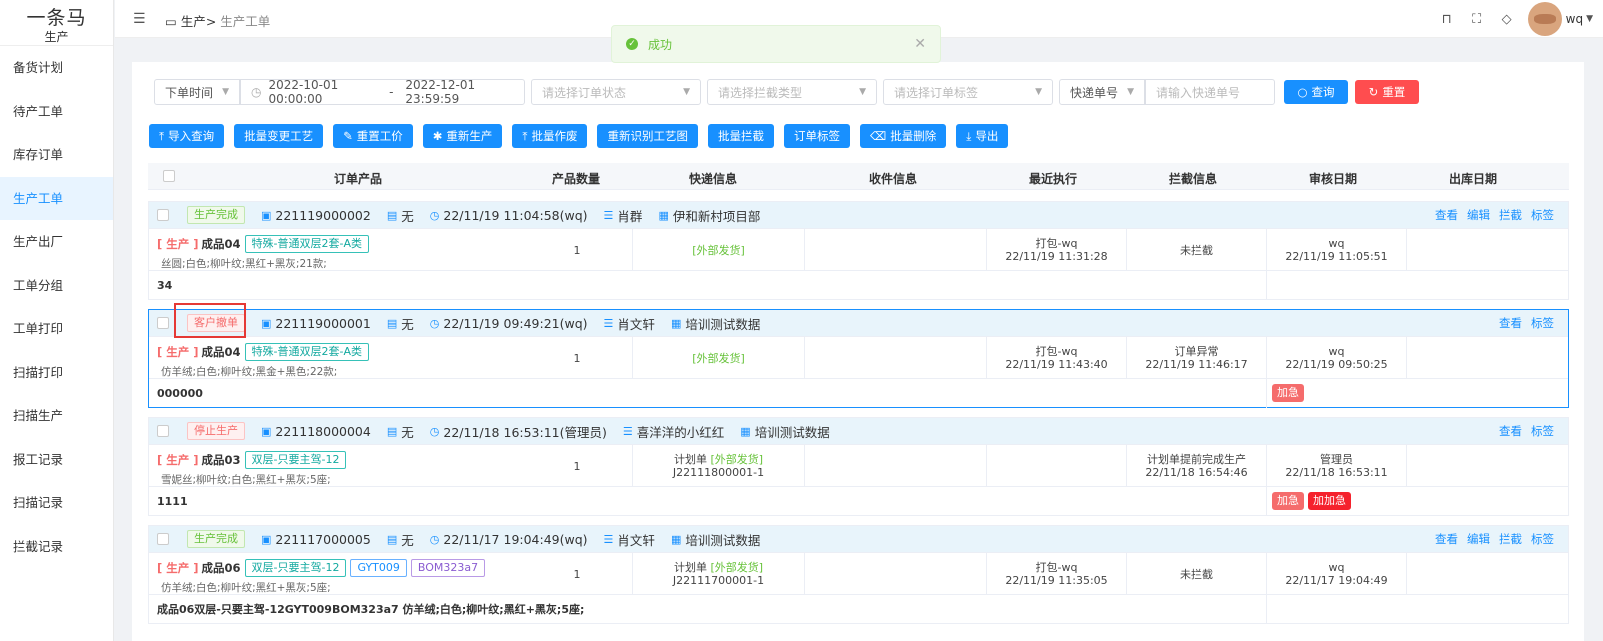 The width and height of the screenshot is (1603, 641). What do you see at coordinates (357, 179) in the screenshot?
I see `column-header: 订单产品` at bounding box center [357, 179].